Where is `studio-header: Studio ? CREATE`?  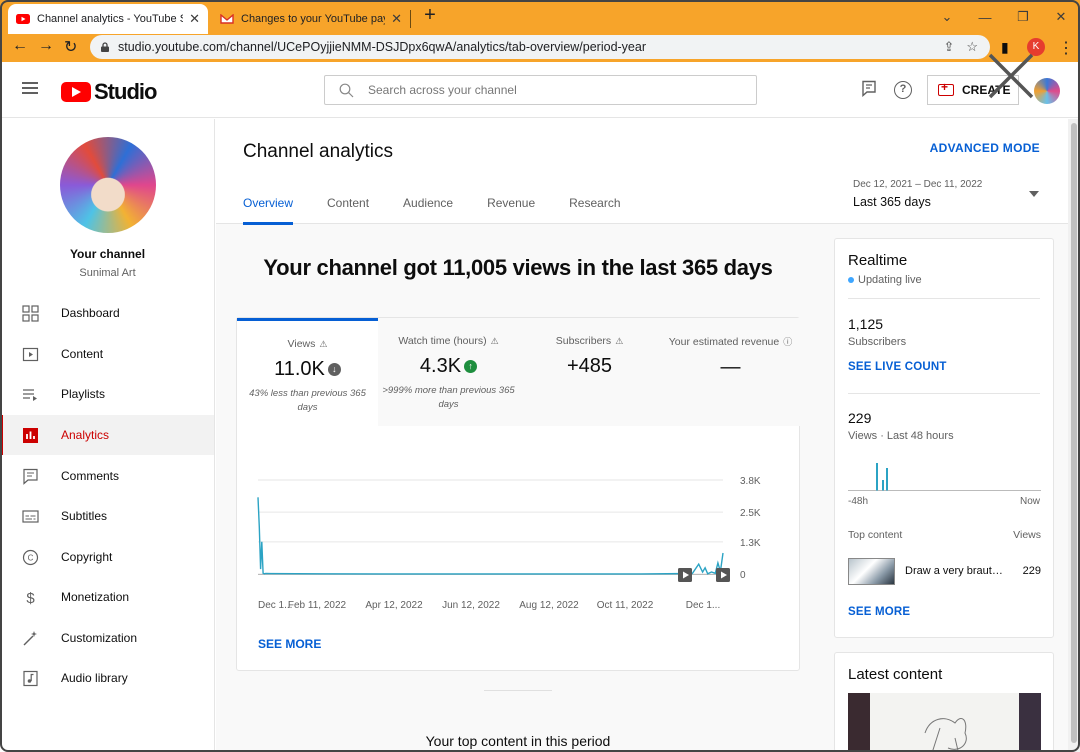 studio-header: Studio ? CREATE is located at coordinates (540, 90).